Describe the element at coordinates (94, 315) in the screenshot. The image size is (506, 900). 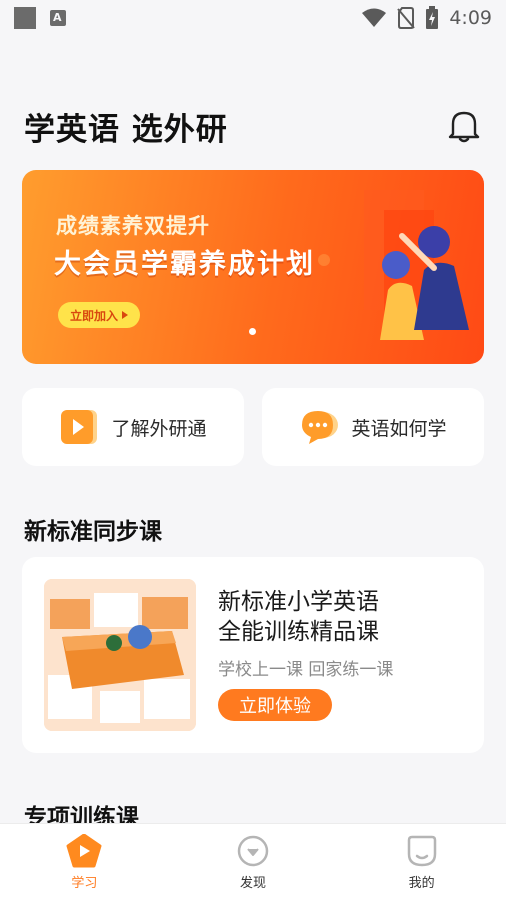
I see `join-now-label: 立即加入` at that location.